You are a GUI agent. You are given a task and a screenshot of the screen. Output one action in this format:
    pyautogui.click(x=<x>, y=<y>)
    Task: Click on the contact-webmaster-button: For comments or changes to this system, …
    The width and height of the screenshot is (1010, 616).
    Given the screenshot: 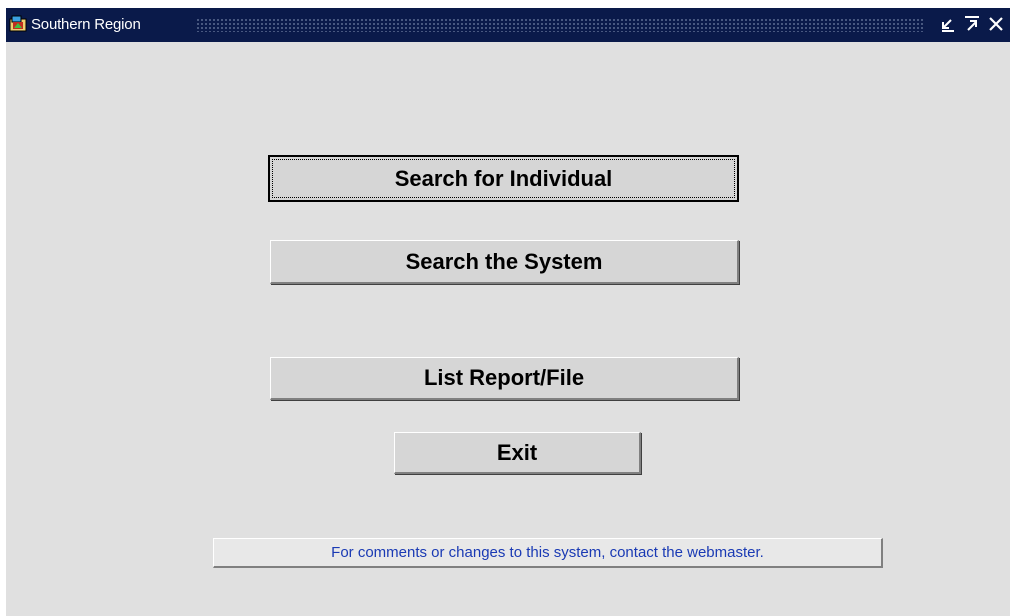 What is the action you would take?
    pyautogui.click(x=548, y=553)
    